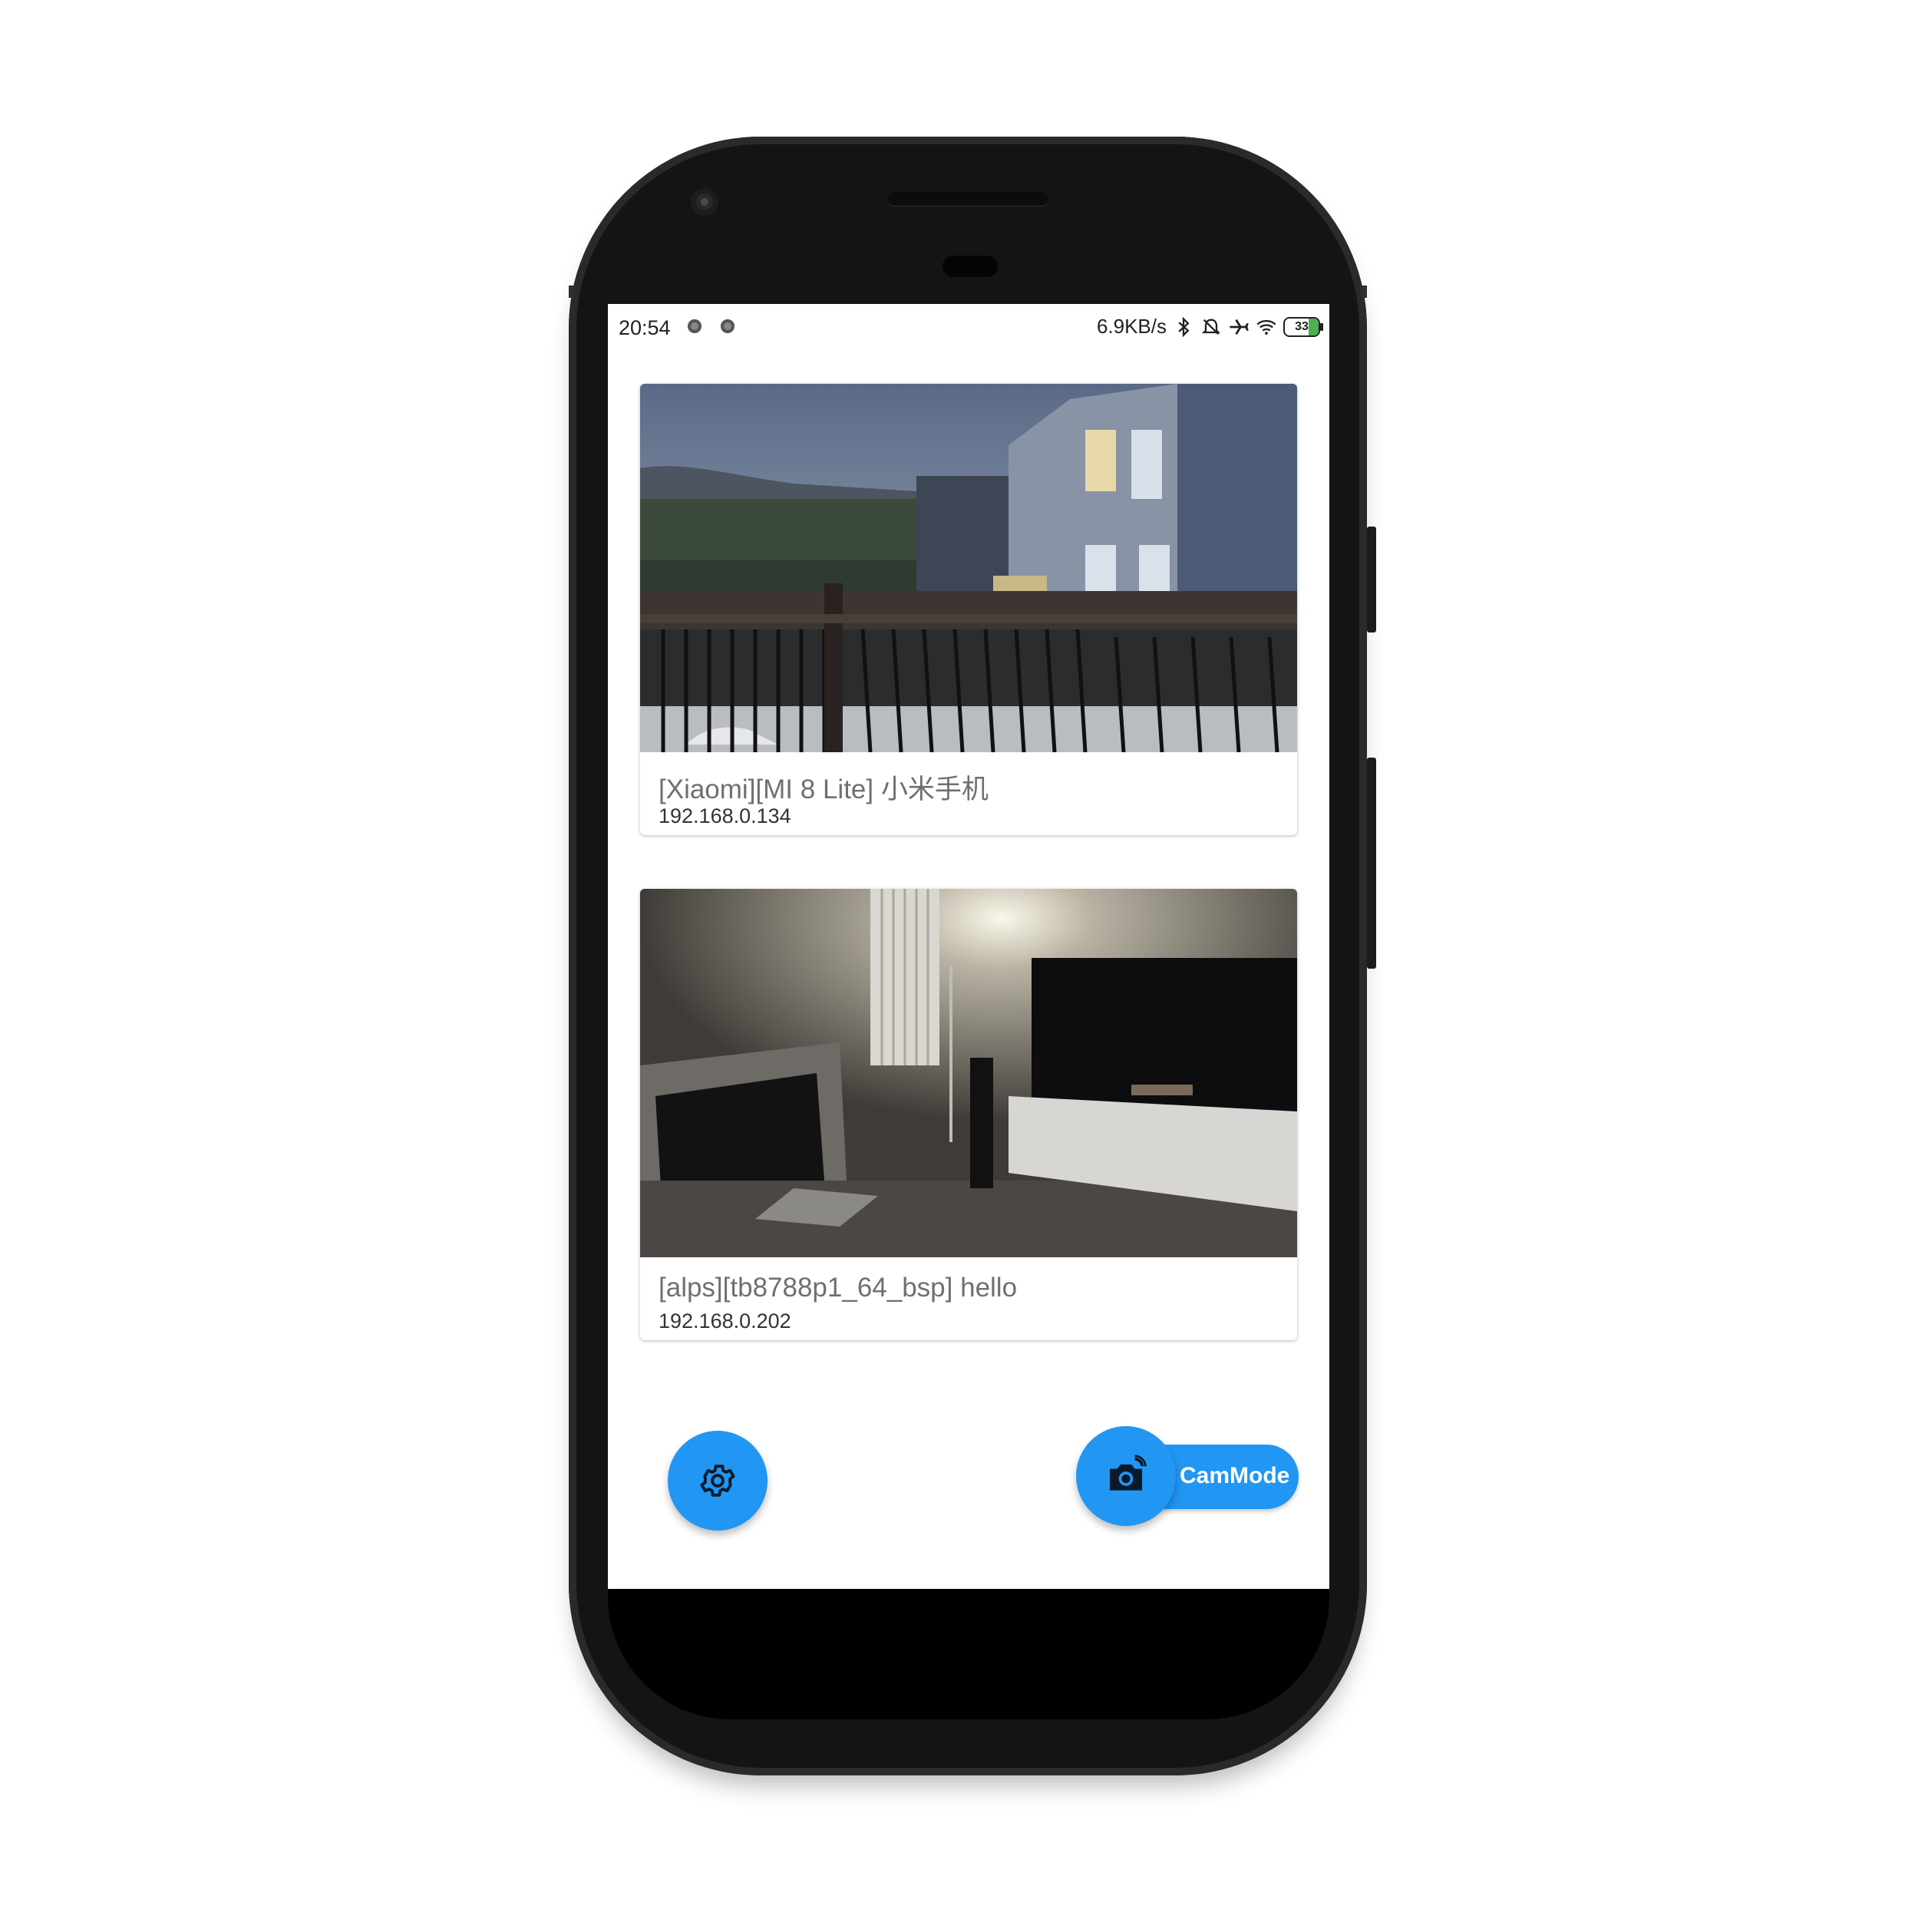 The height and width of the screenshot is (1932, 1928). I want to click on device-thumbnail-balcony, so click(969, 568).